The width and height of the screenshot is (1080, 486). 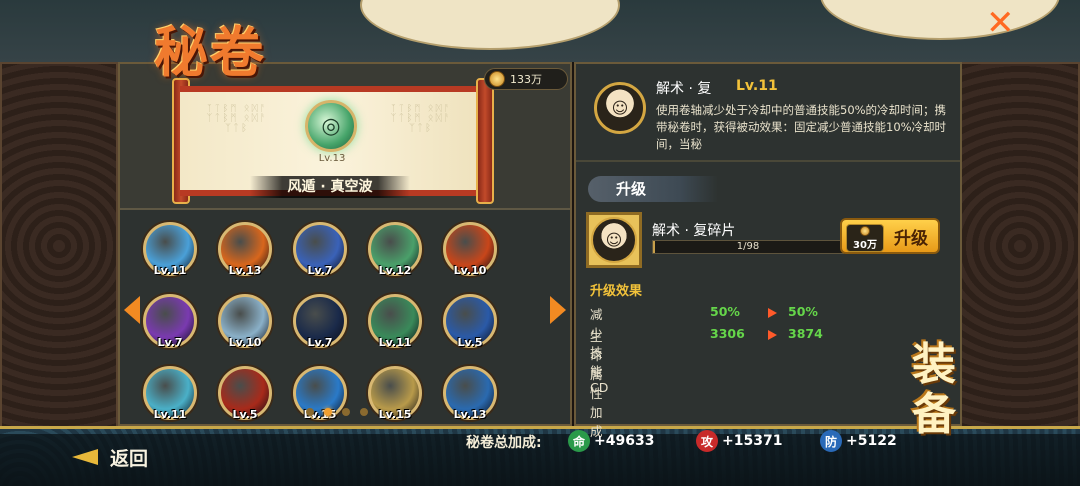 I want to click on next-page-arrow-icon, so click(x=558, y=310).